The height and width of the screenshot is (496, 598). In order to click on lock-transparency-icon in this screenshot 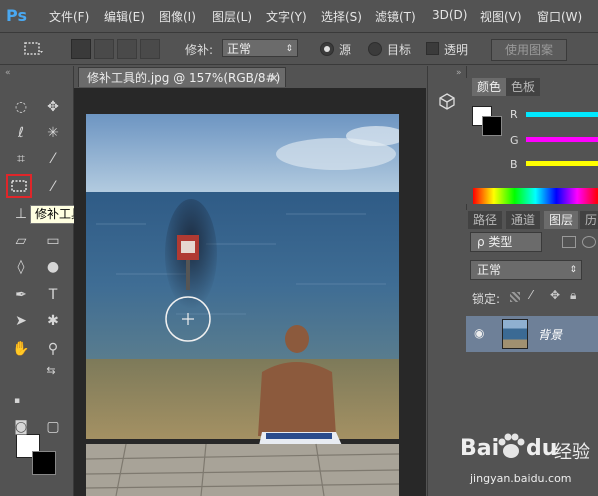, I will do `click(515, 297)`.